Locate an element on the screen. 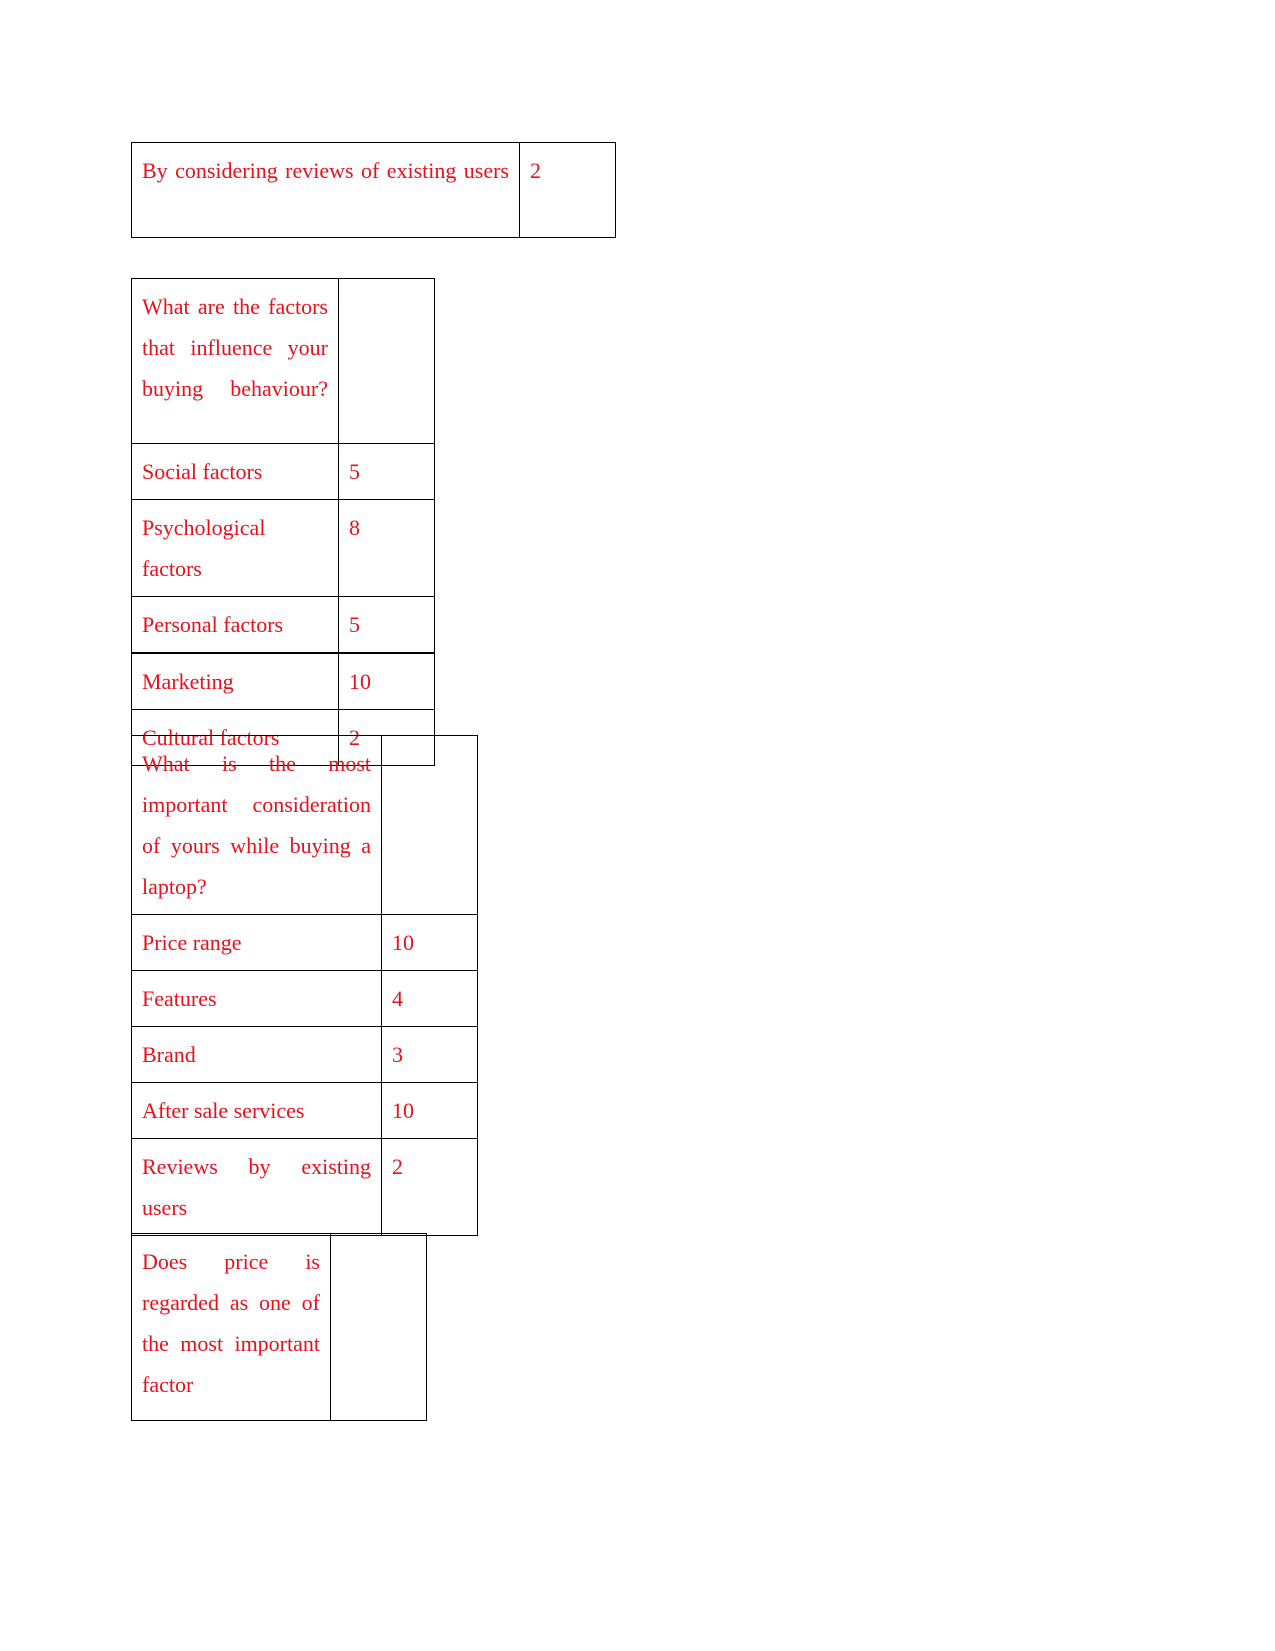  row-label: Personal factors is located at coordinates (235, 625).